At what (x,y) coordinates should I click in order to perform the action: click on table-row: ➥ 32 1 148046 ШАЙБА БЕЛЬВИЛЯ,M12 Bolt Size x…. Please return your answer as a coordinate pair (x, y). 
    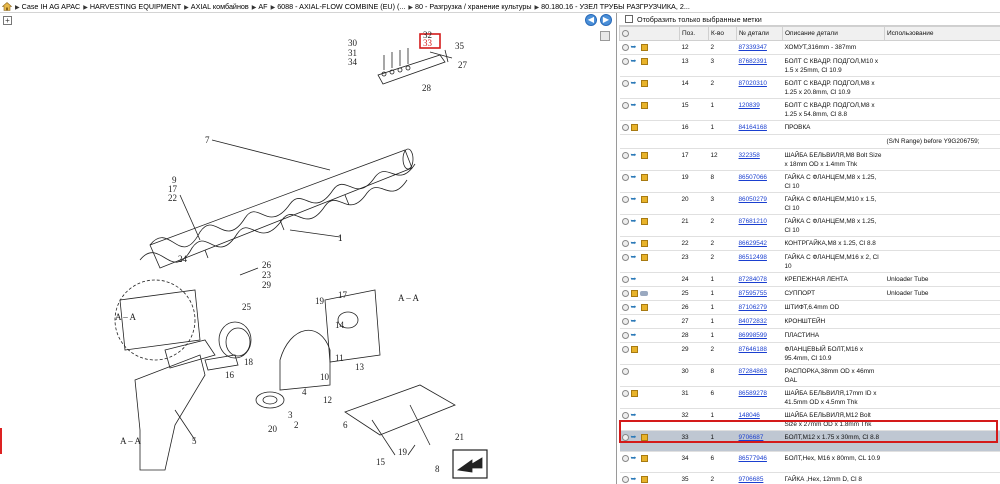
    Looking at the image, I should click on (809, 419).